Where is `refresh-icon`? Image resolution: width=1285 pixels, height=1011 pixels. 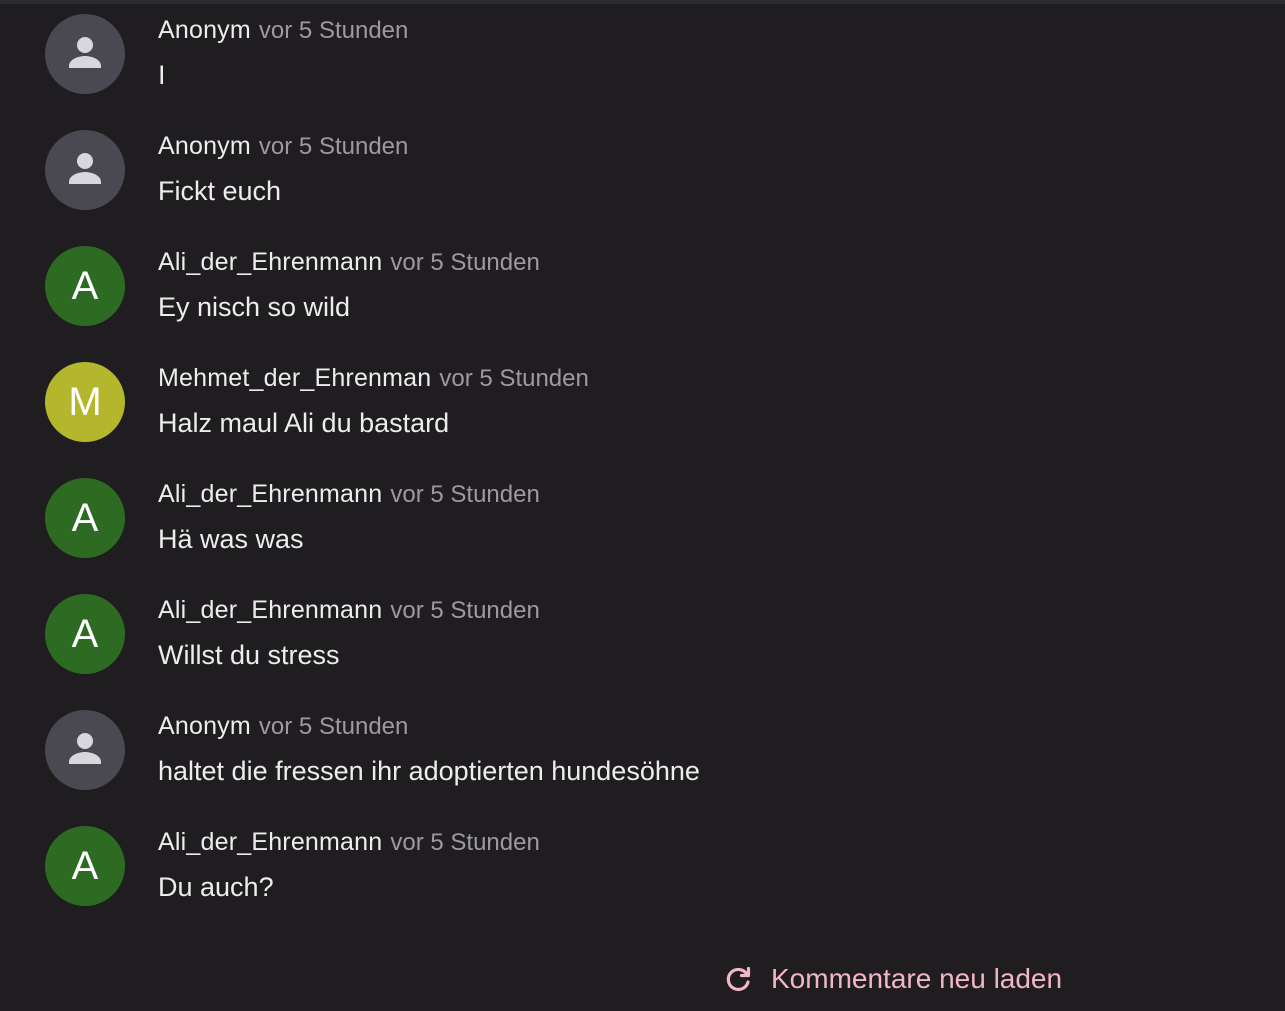
refresh-icon is located at coordinates (738, 979).